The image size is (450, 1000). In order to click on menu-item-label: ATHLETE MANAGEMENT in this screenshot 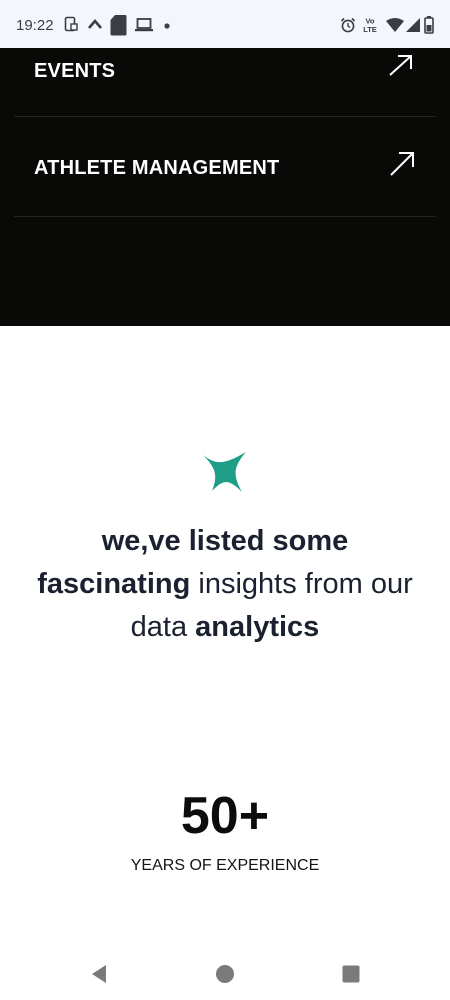, I will do `click(157, 168)`.